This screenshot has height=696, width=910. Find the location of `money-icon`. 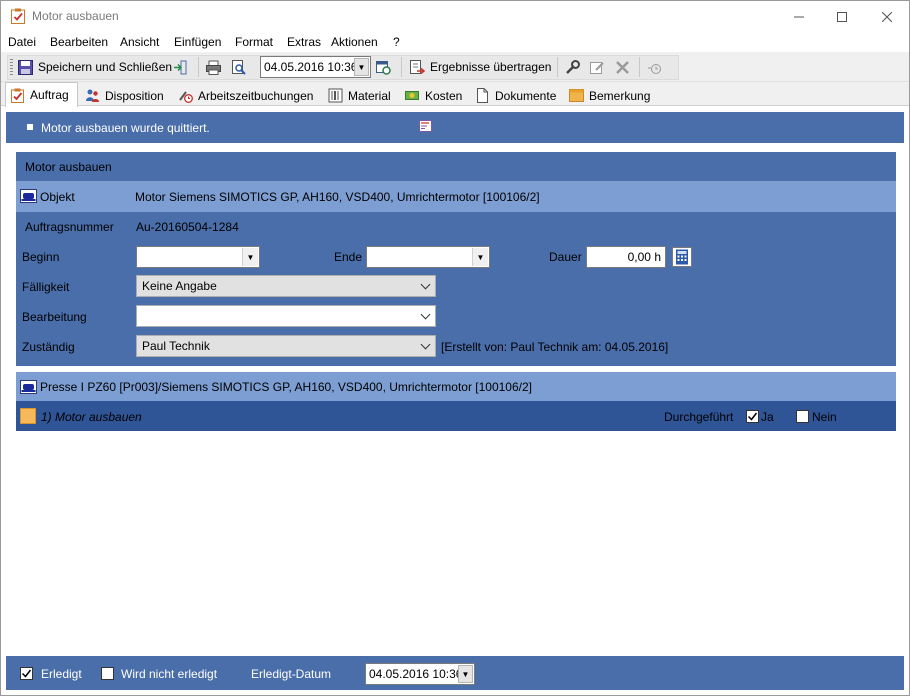

money-icon is located at coordinates (412, 95).